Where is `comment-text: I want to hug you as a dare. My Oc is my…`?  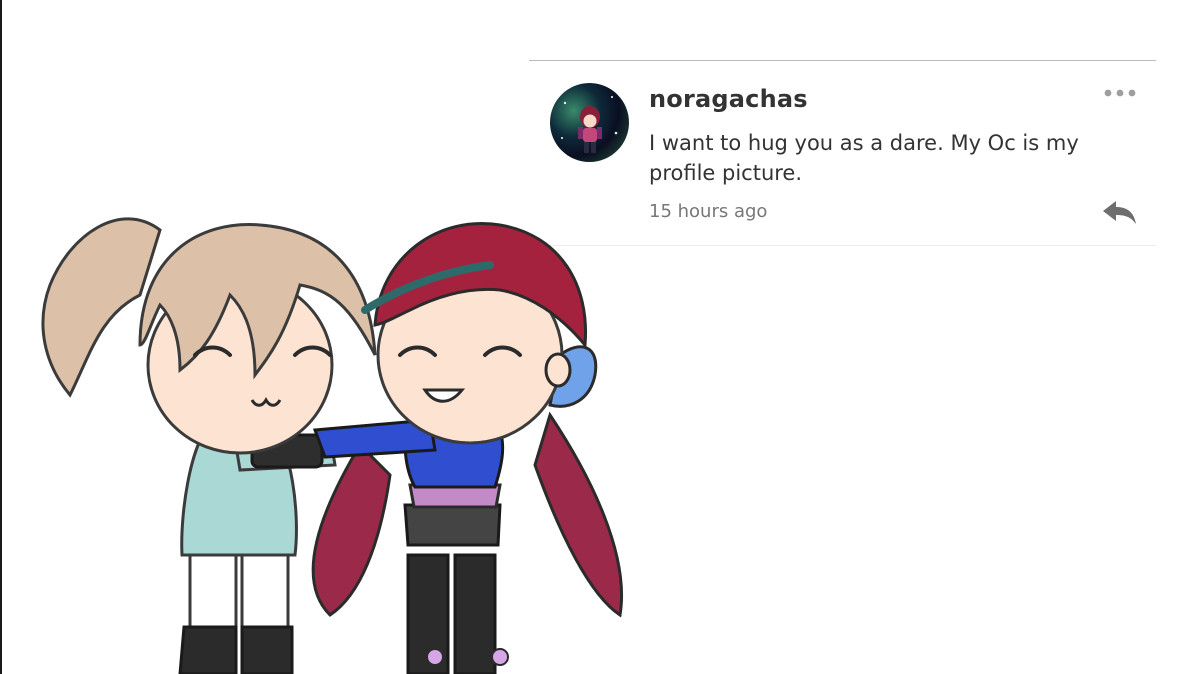
comment-text: I want to hug you as a dare. My Oc is my… is located at coordinates (864, 158).